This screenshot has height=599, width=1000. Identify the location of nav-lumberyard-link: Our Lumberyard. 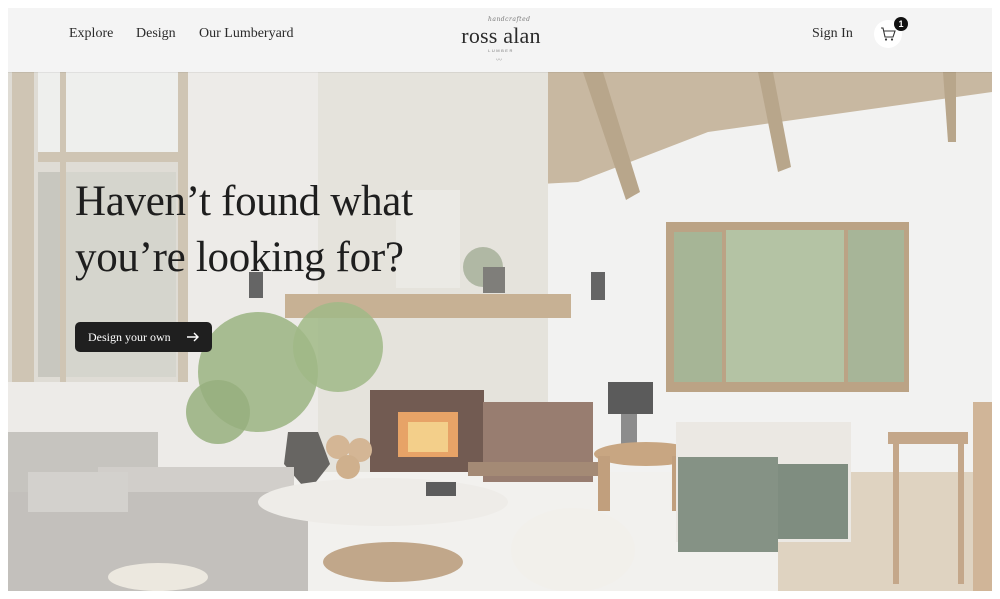
(246, 34).